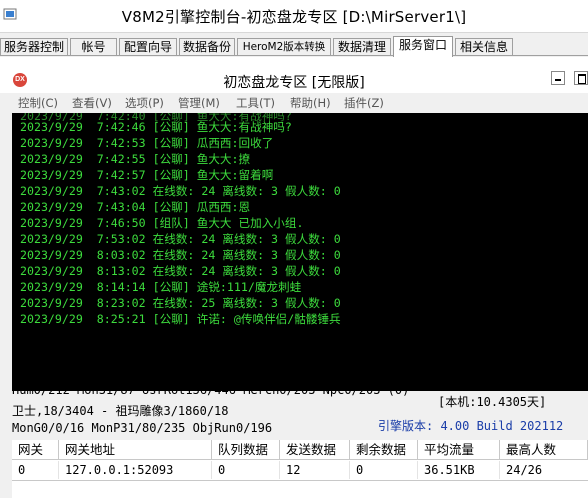 The width and height of the screenshot is (588, 498). I want to click on menu-options: 选项(P), so click(144, 103).